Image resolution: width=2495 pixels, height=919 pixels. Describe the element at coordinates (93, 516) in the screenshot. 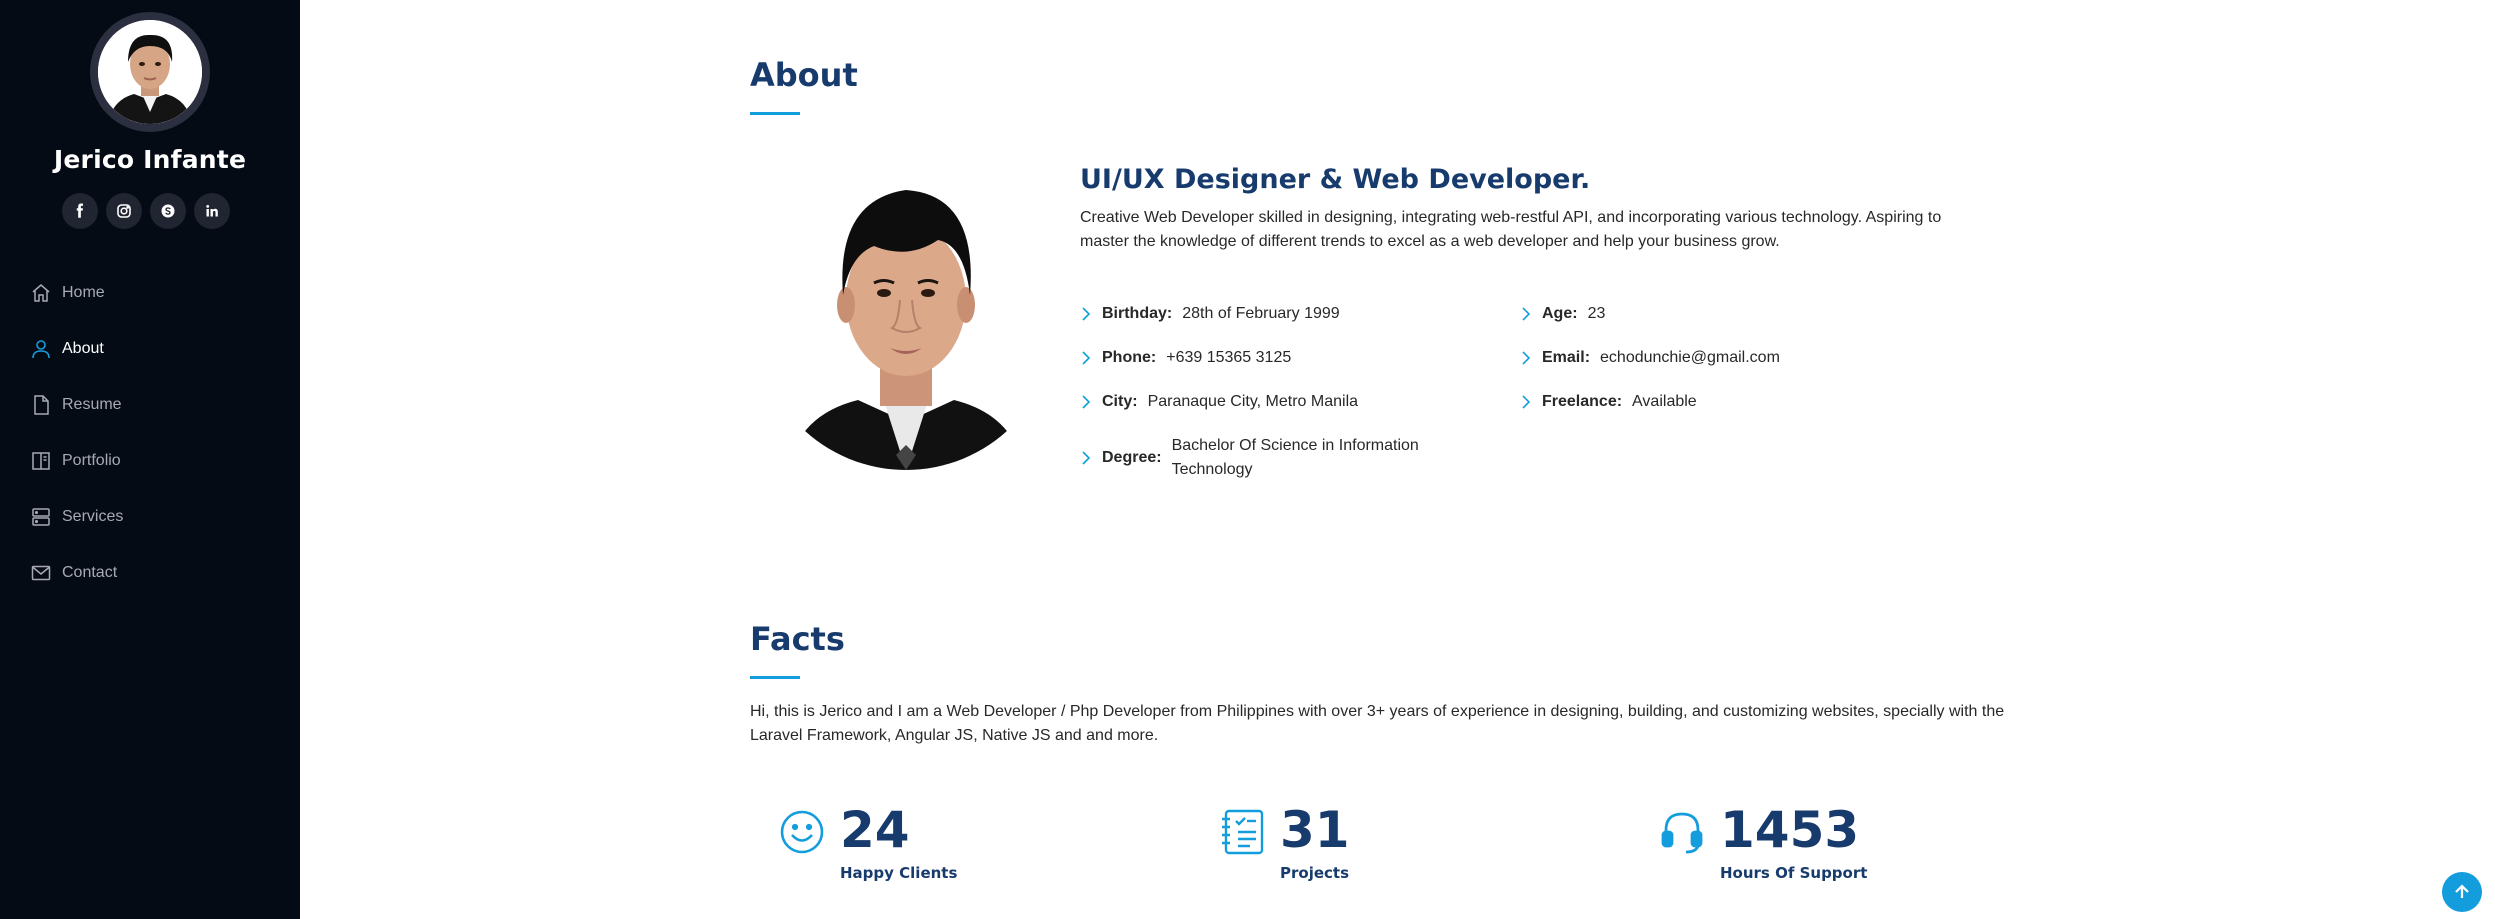

I see `nav-label-services: Services` at that location.